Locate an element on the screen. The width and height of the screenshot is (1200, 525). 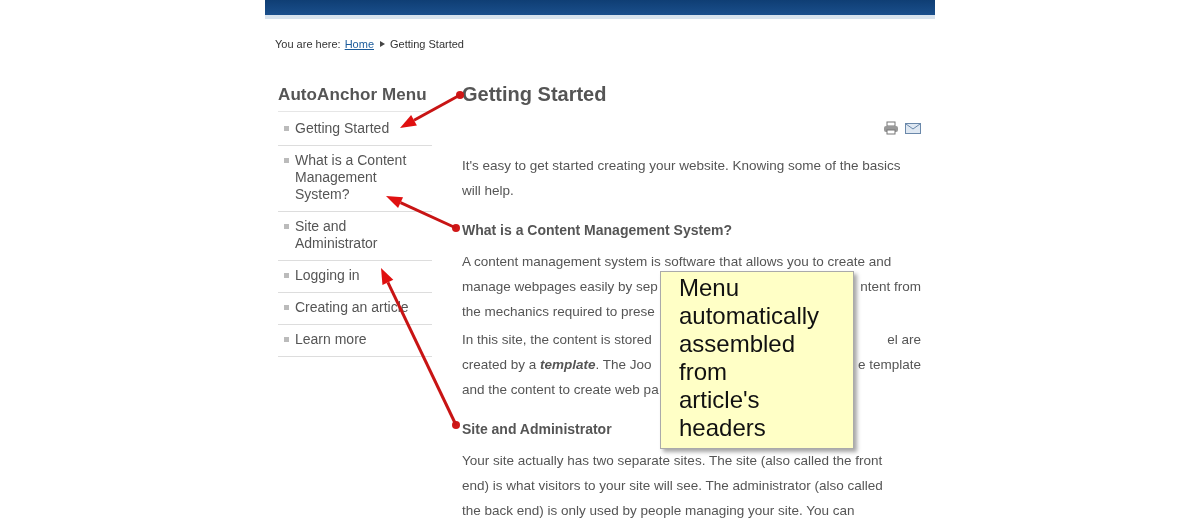
section-heading: What is a Content Management System? is located at coordinates (597, 230).